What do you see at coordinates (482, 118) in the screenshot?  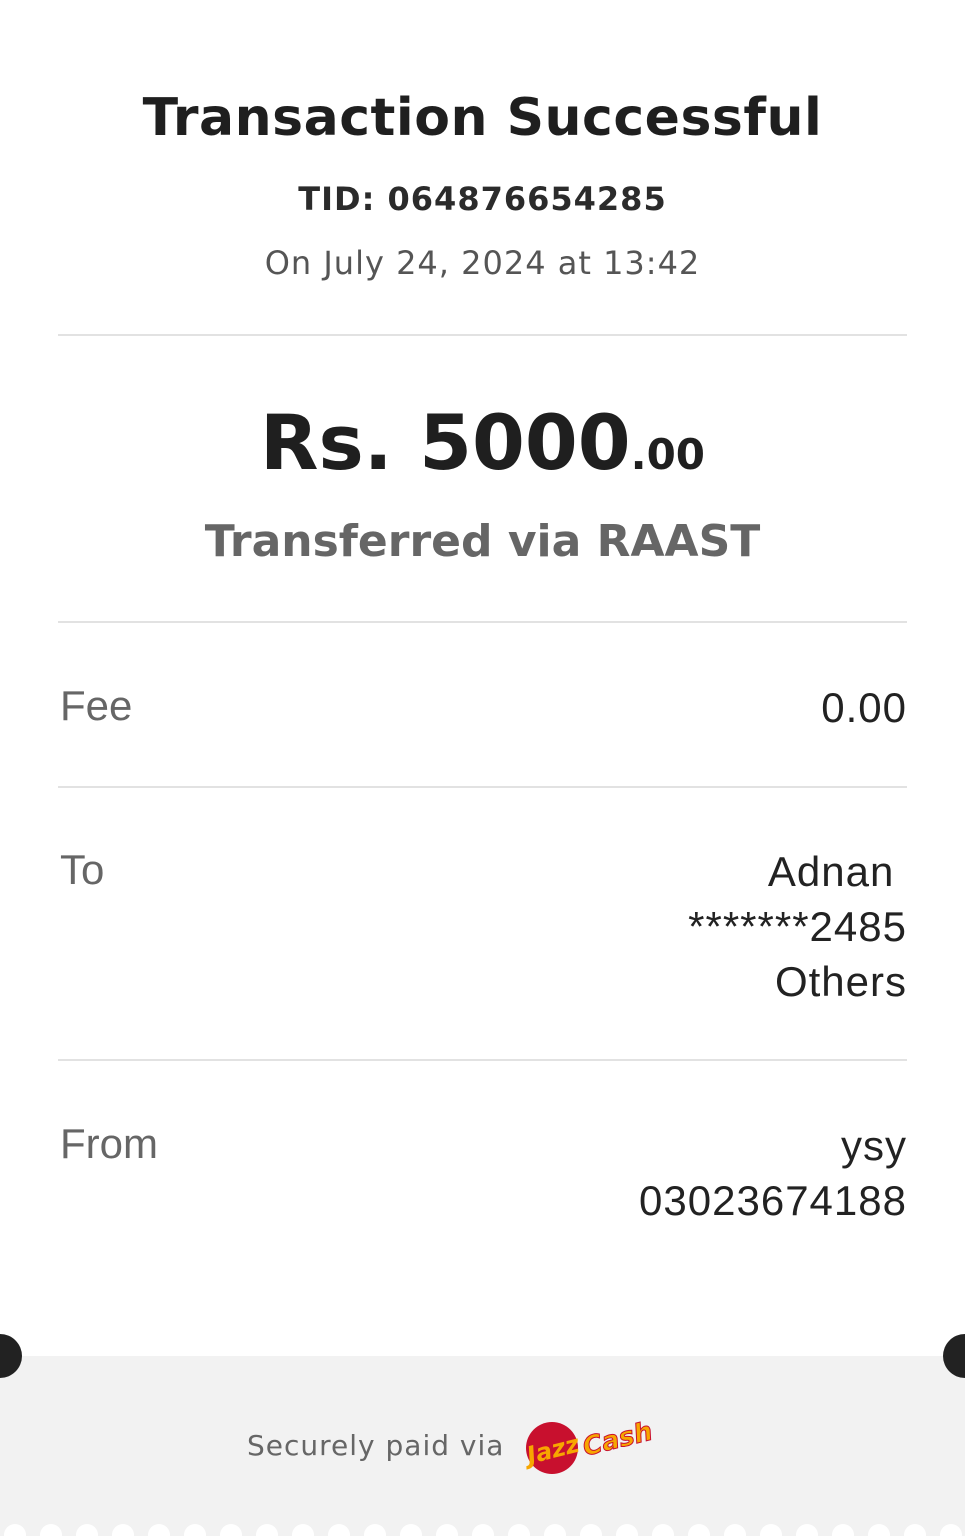 I see `page-title: Transaction Successful` at bounding box center [482, 118].